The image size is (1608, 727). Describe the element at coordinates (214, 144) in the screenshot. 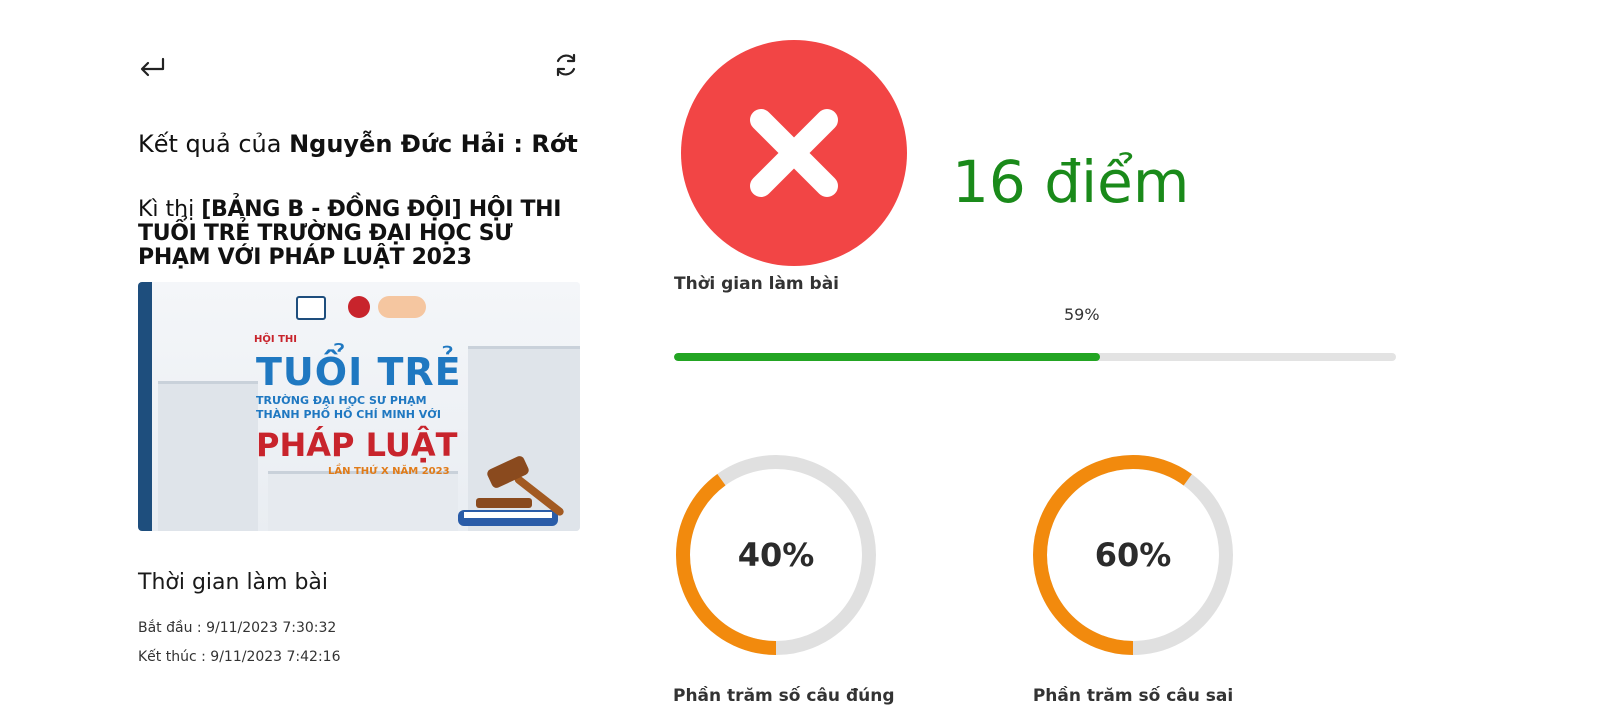

I see `result-prefix: Kết quả của` at that location.